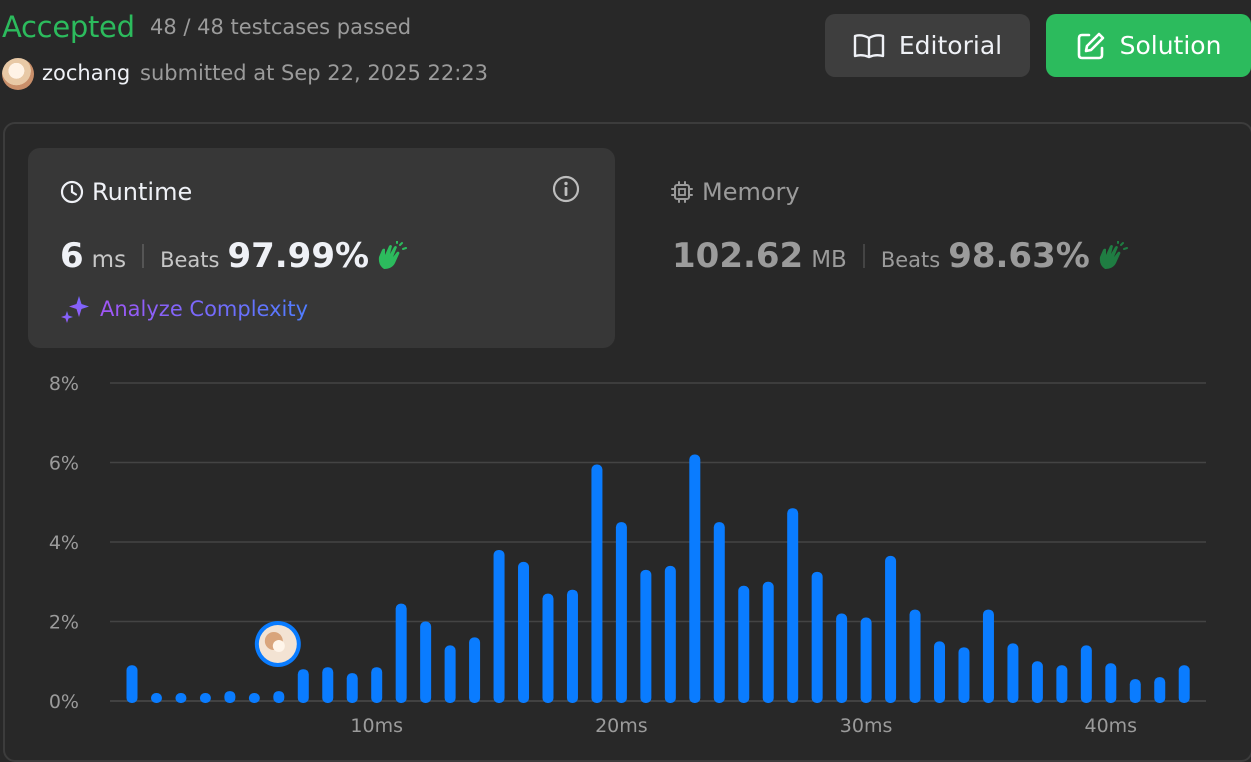 The image size is (1251, 762). Describe the element at coordinates (75, 309) in the screenshot. I see `sparkle-icon` at that location.